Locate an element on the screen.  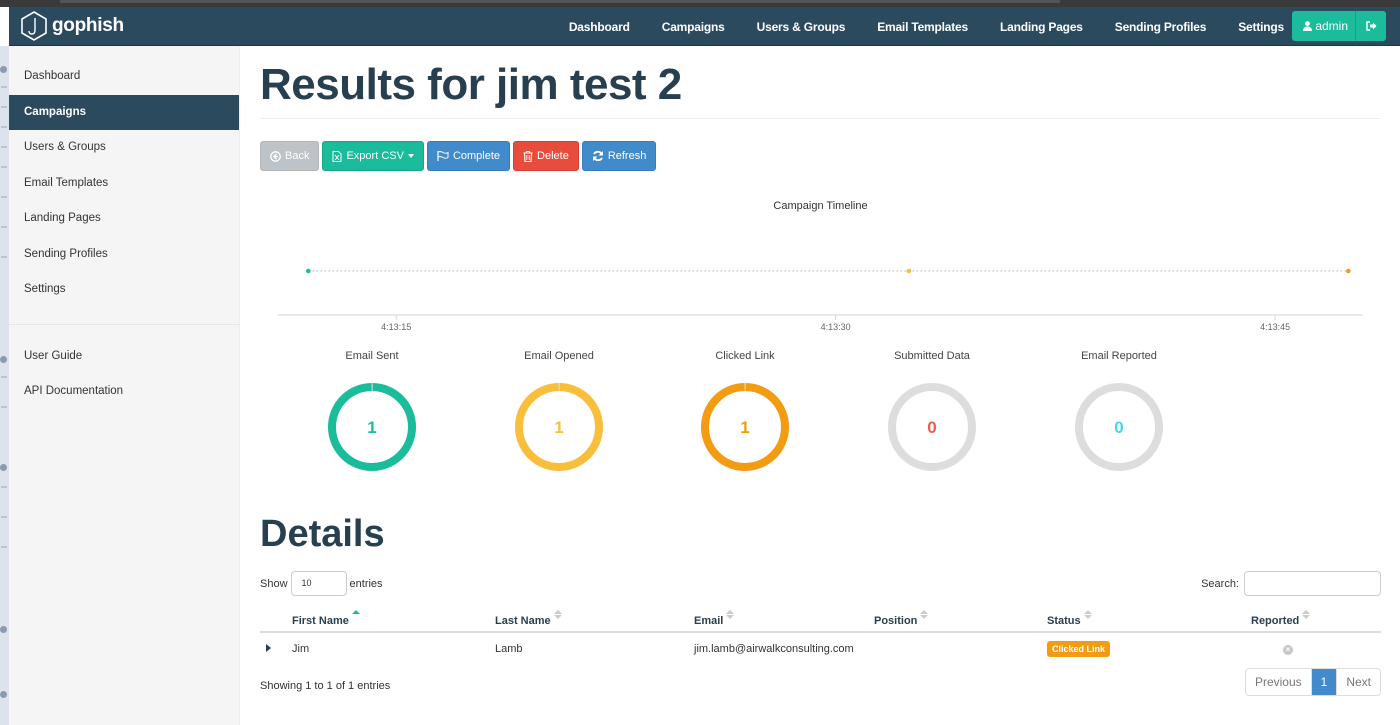
search-input is located at coordinates (1312, 583).